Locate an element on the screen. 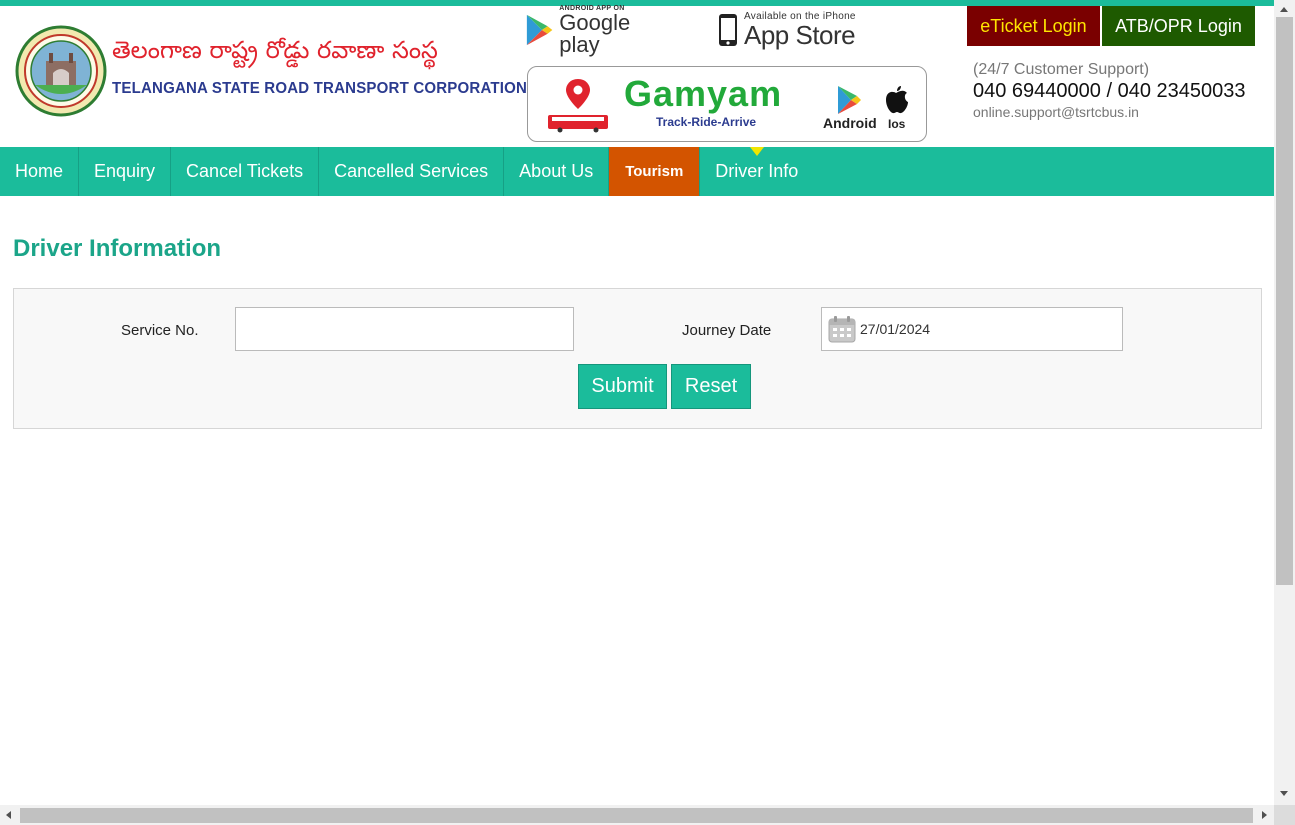 The height and width of the screenshot is (825, 1295). journey-date-input: 27/01/2024 is located at coordinates (972, 329).